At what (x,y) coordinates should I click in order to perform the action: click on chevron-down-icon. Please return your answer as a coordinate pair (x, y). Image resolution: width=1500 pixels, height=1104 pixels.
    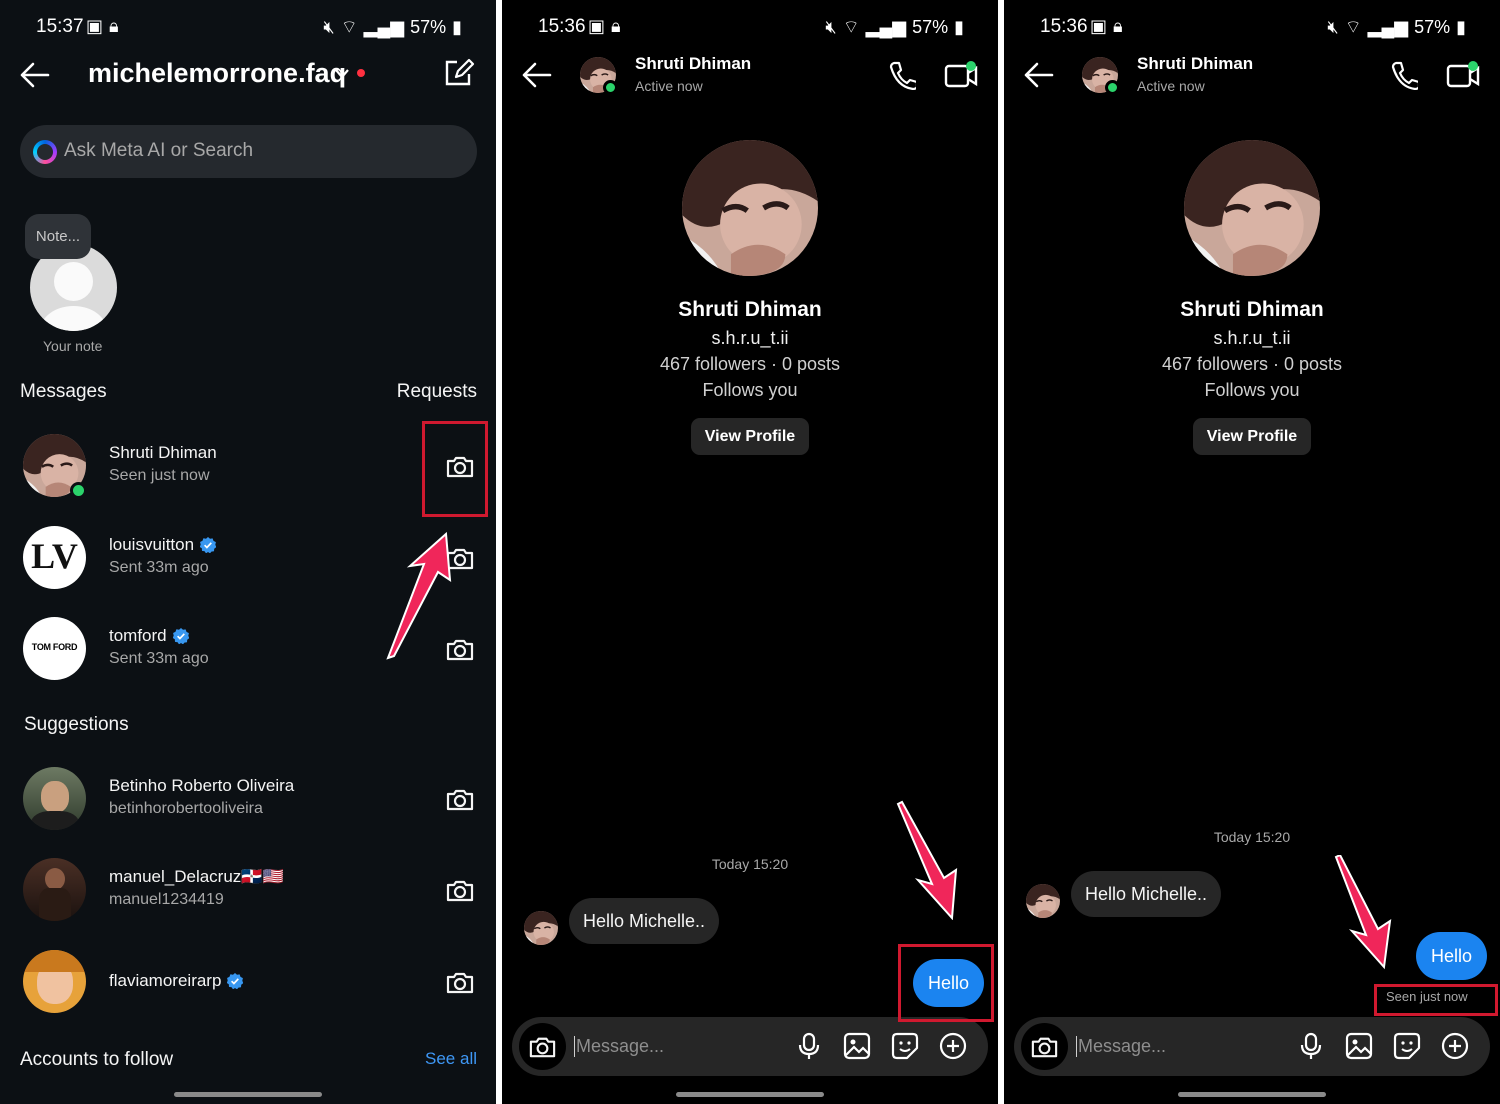
    Looking at the image, I should click on (342, 74).